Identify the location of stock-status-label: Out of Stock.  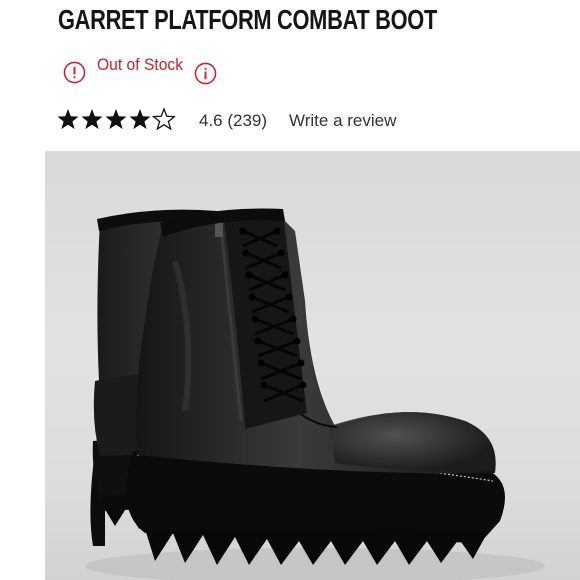
(140, 64).